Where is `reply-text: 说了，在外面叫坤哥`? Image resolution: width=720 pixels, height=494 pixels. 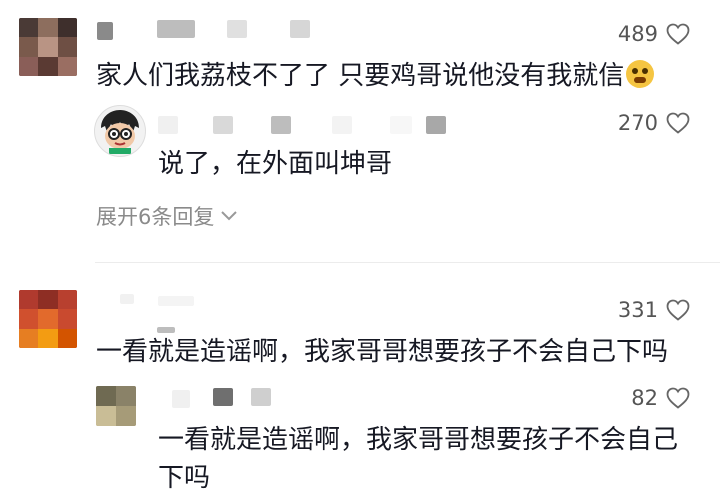 reply-text: 说了，在外面叫坤哥 is located at coordinates (275, 164).